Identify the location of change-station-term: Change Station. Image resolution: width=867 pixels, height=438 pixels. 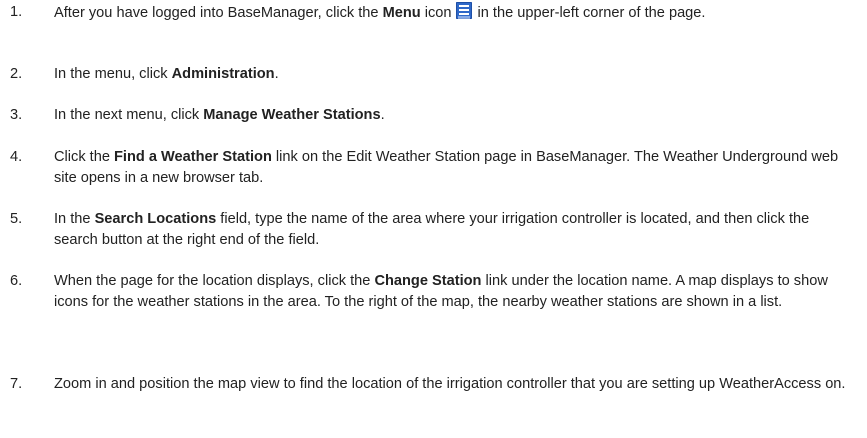
(428, 281).